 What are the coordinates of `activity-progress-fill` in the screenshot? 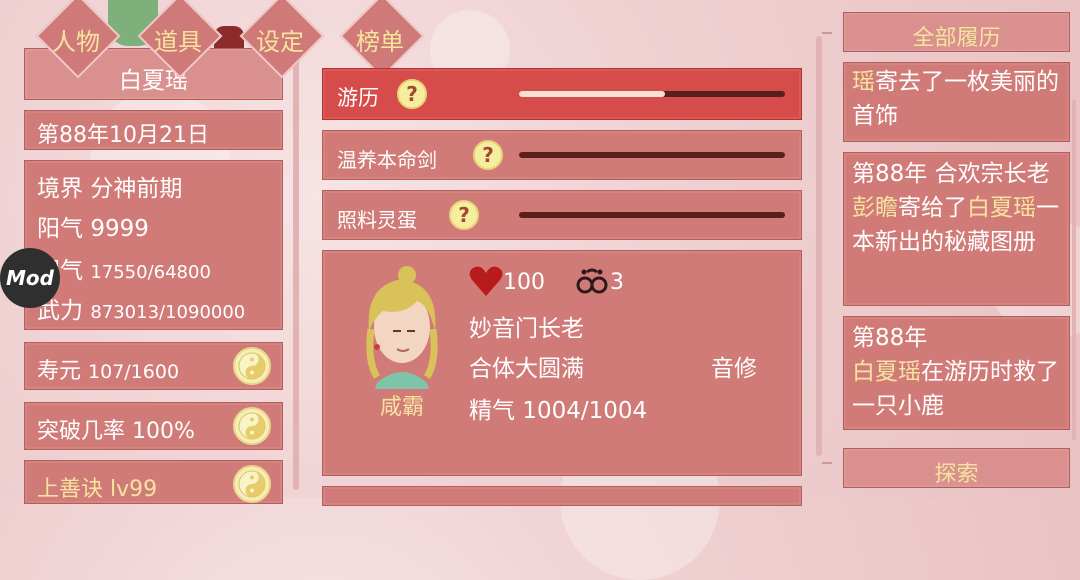 It's located at (592, 94).